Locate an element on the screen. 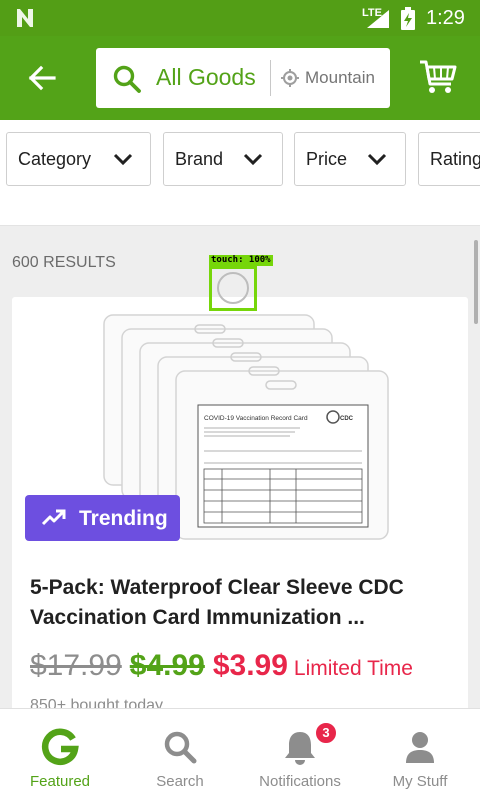 The image size is (480, 800). nav-search: Search is located at coordinates (180, 754).